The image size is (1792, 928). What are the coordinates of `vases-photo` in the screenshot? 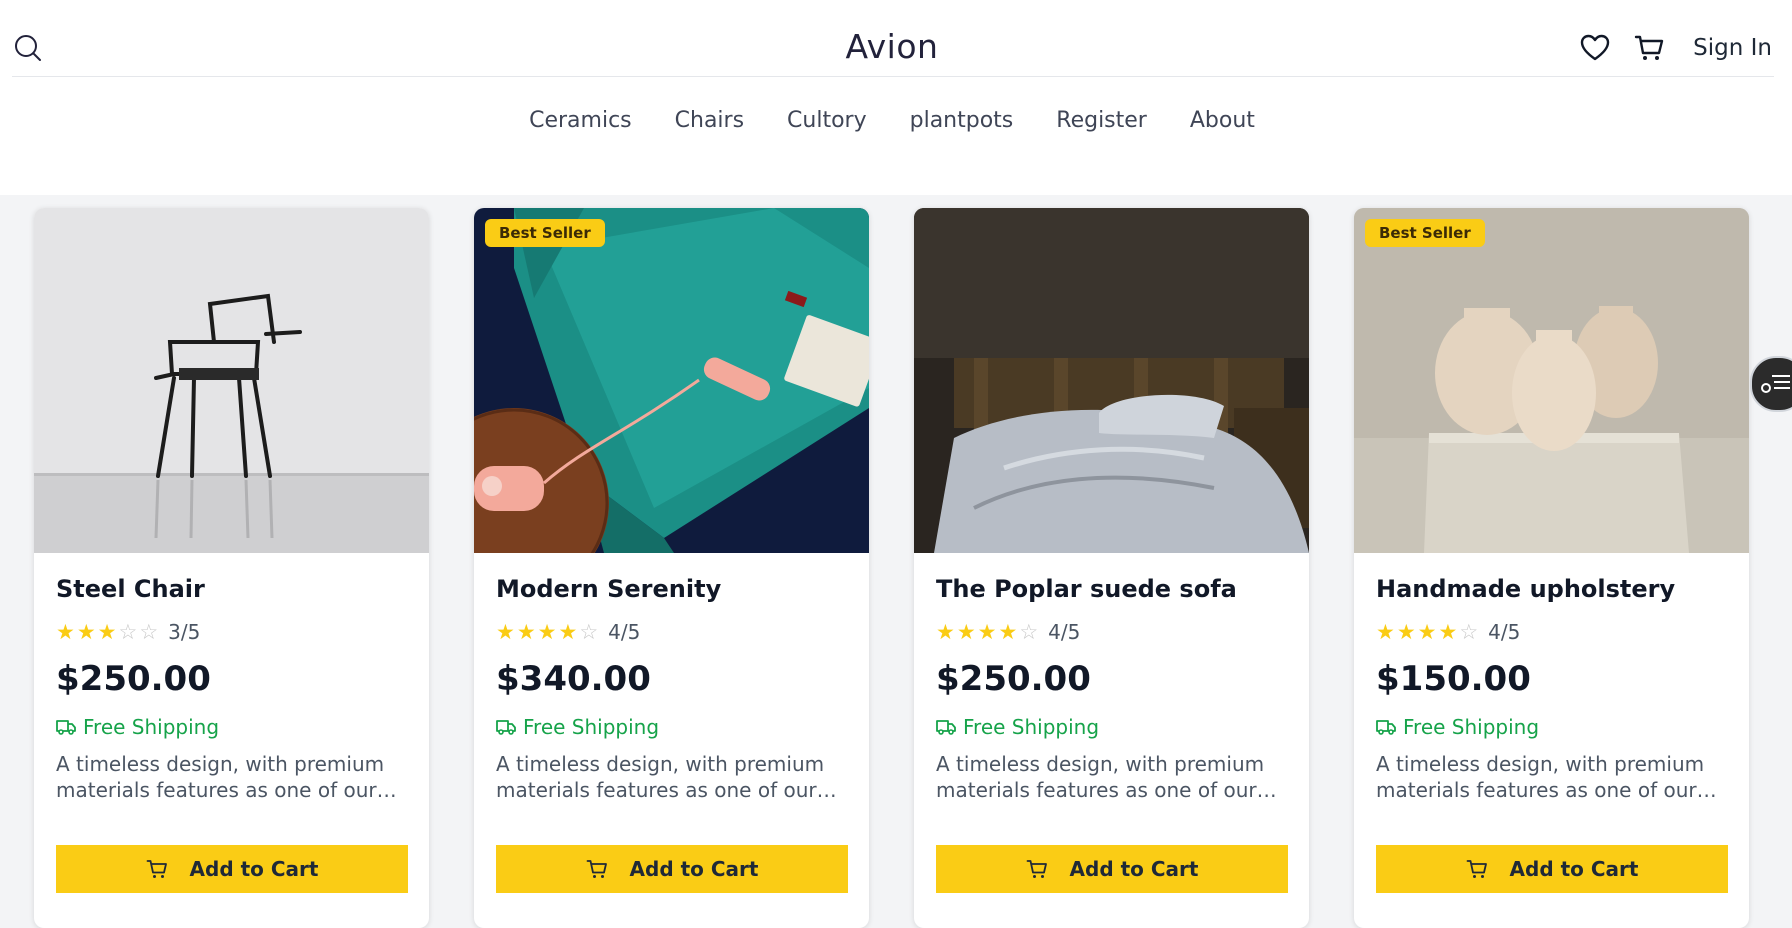 It's located at (1551, 380).